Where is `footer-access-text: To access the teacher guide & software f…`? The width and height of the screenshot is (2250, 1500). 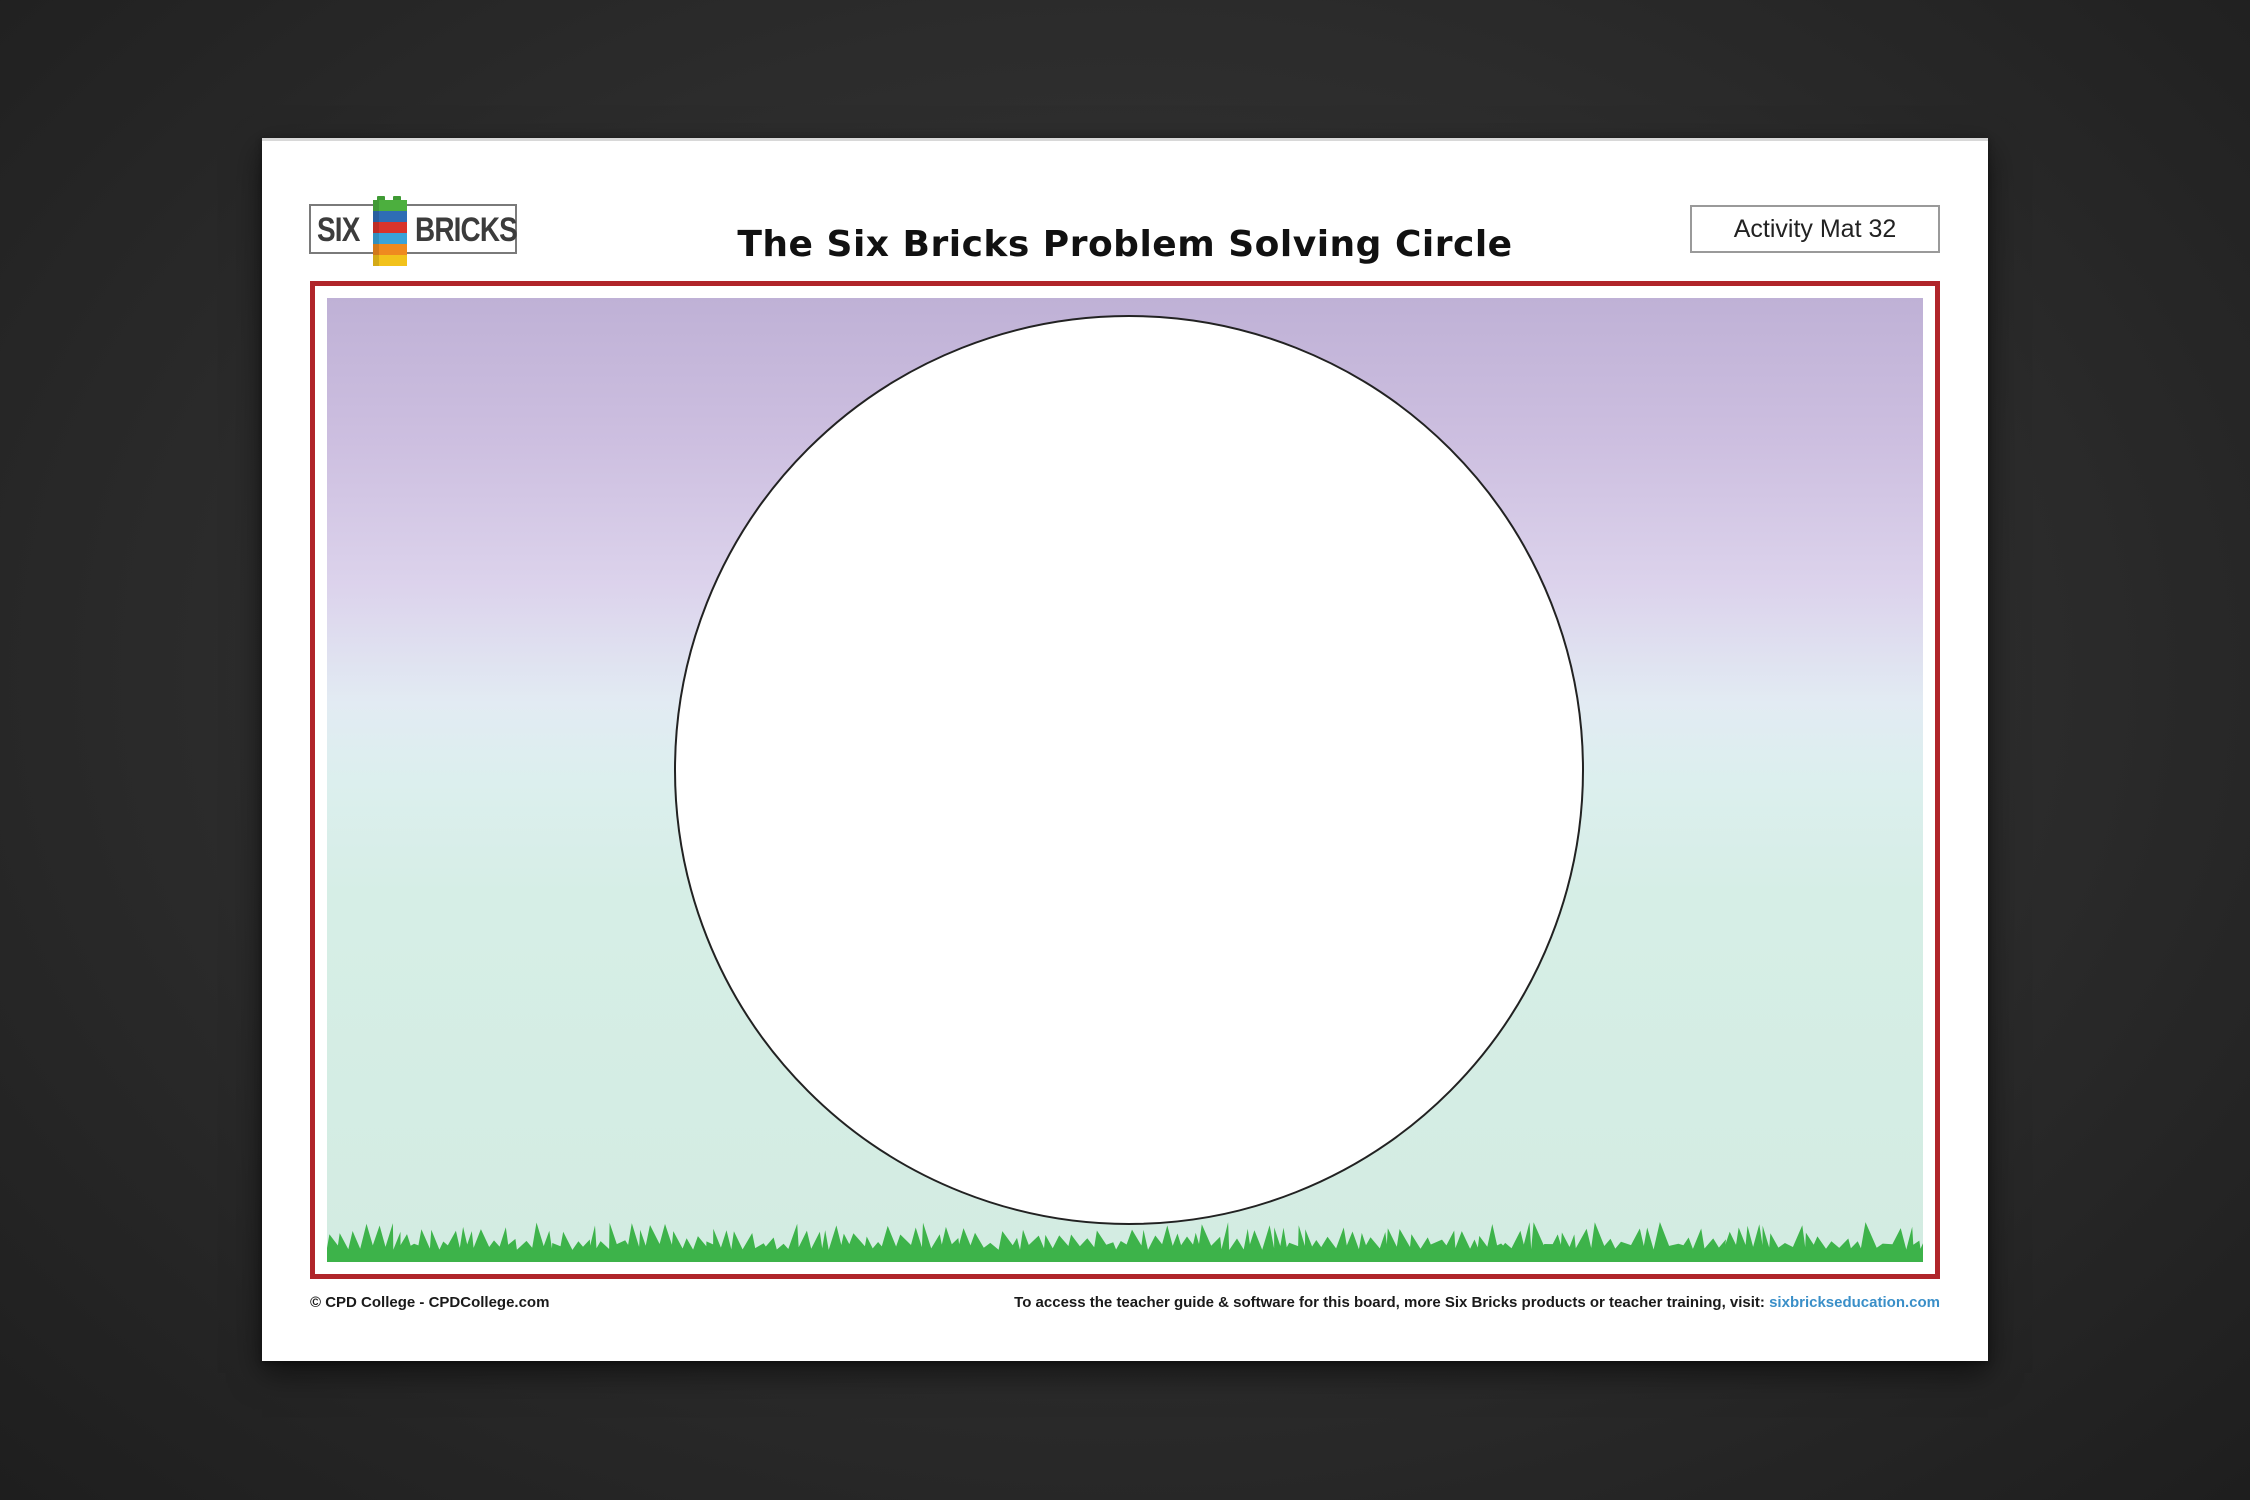
footer-access-text: To access the teacher guide & software f… is located at coordinates (1477, 1302).